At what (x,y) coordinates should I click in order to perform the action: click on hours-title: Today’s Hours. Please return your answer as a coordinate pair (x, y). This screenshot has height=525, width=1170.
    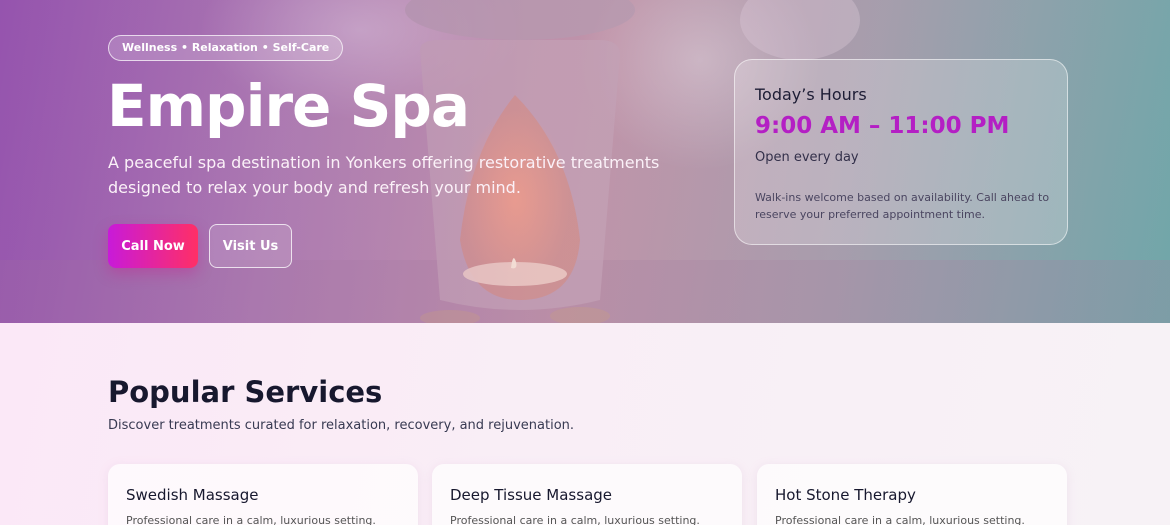
    Looking at the image, I should click on (811, 94).